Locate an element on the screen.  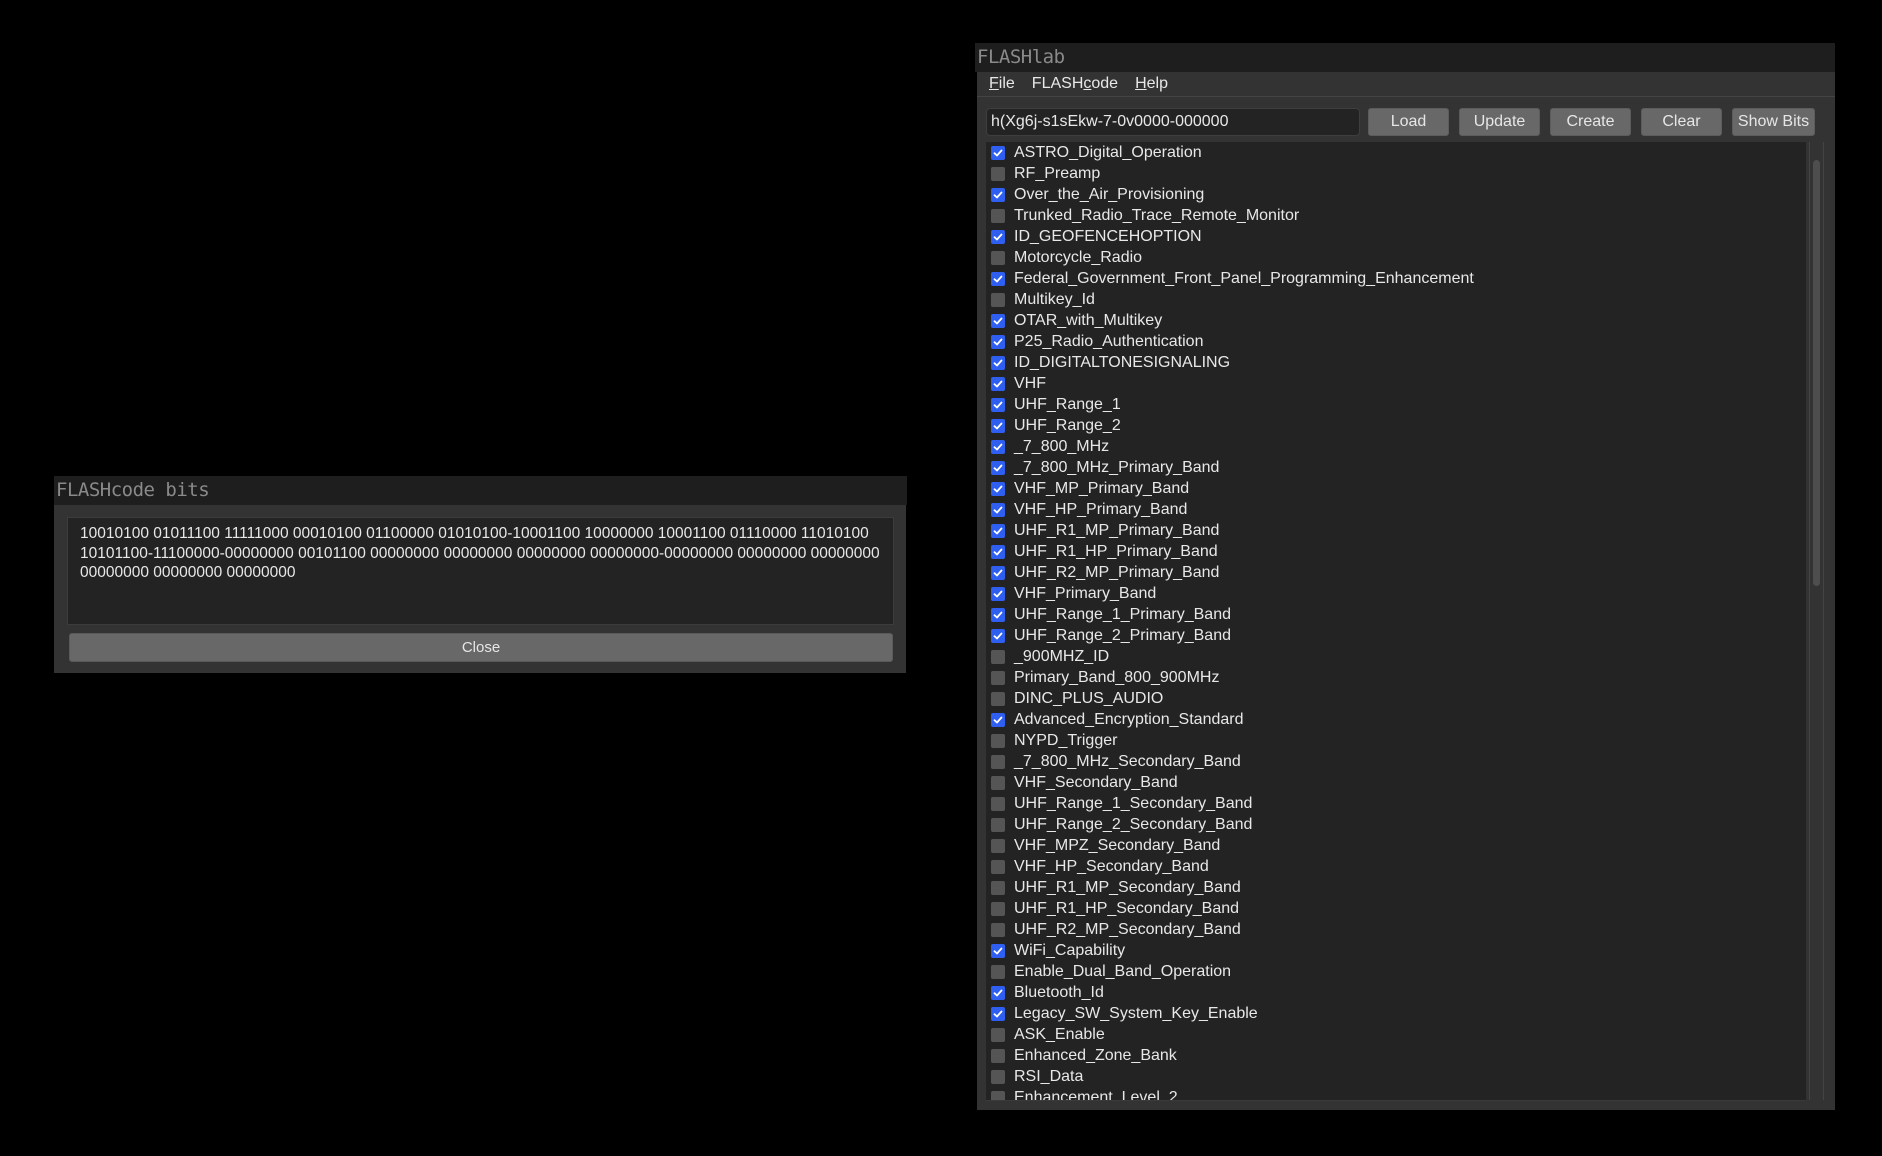
feature-row: ID_GEOFENCEHOPTION is located at coordinates (1396, 236).